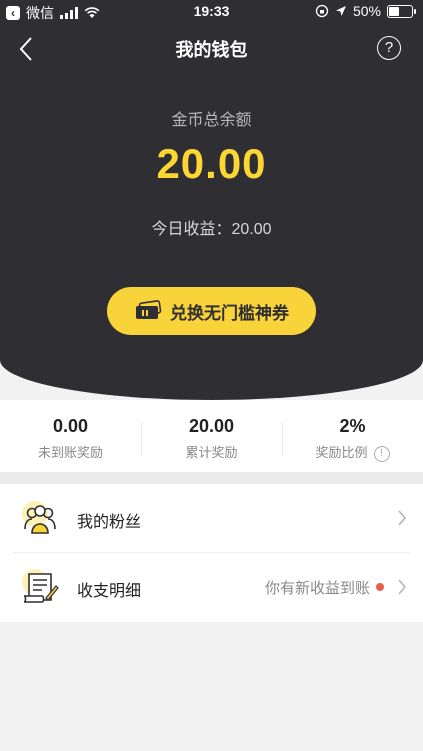 The image size is (423, 751). What do you see at coordinates (389, 48) in the screenshot?
I see `help-icon: ?` at bounding box center [389, 48].